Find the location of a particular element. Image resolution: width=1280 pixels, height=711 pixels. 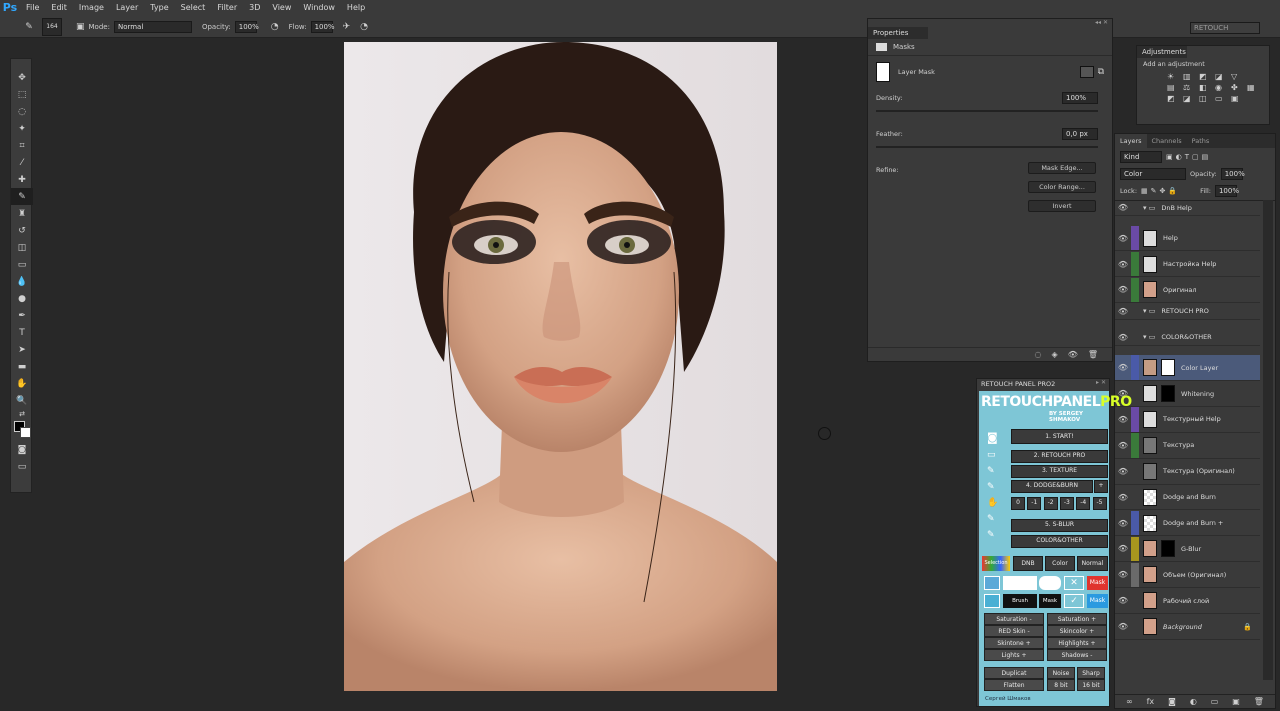

marquee-tool-icon: ⬚ is located at coordinates (22, 94).